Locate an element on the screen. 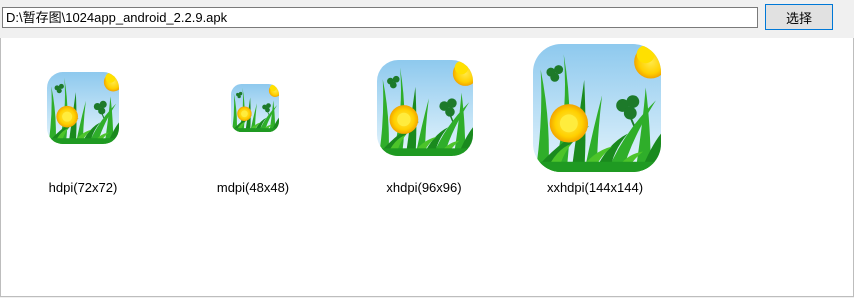 The image size is (854, 298). file-path-input is located at coordinates (380, 17).